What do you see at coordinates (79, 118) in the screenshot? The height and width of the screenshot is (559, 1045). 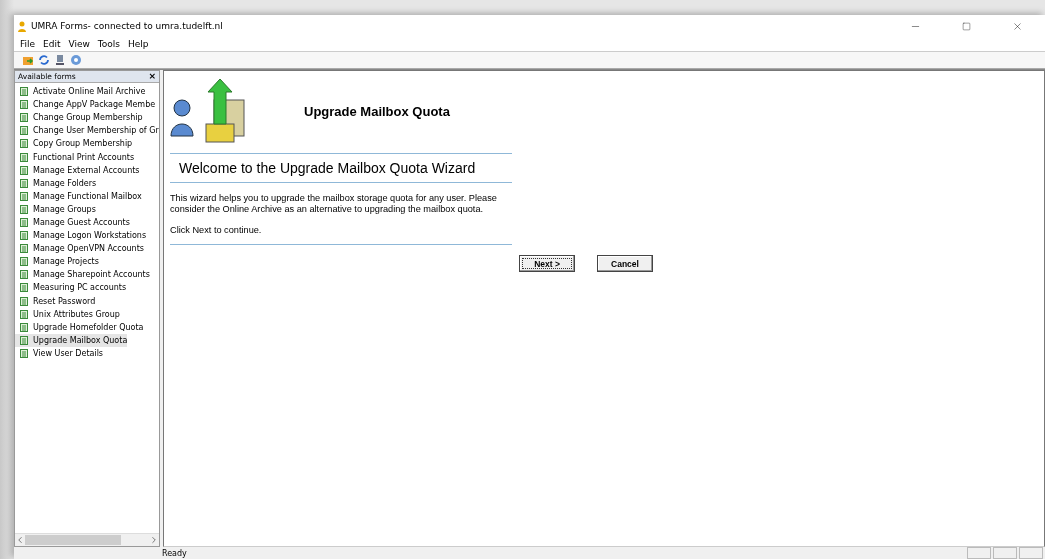 I see `form-list-item: Change Group Membership` at bounding box center [79, 118].